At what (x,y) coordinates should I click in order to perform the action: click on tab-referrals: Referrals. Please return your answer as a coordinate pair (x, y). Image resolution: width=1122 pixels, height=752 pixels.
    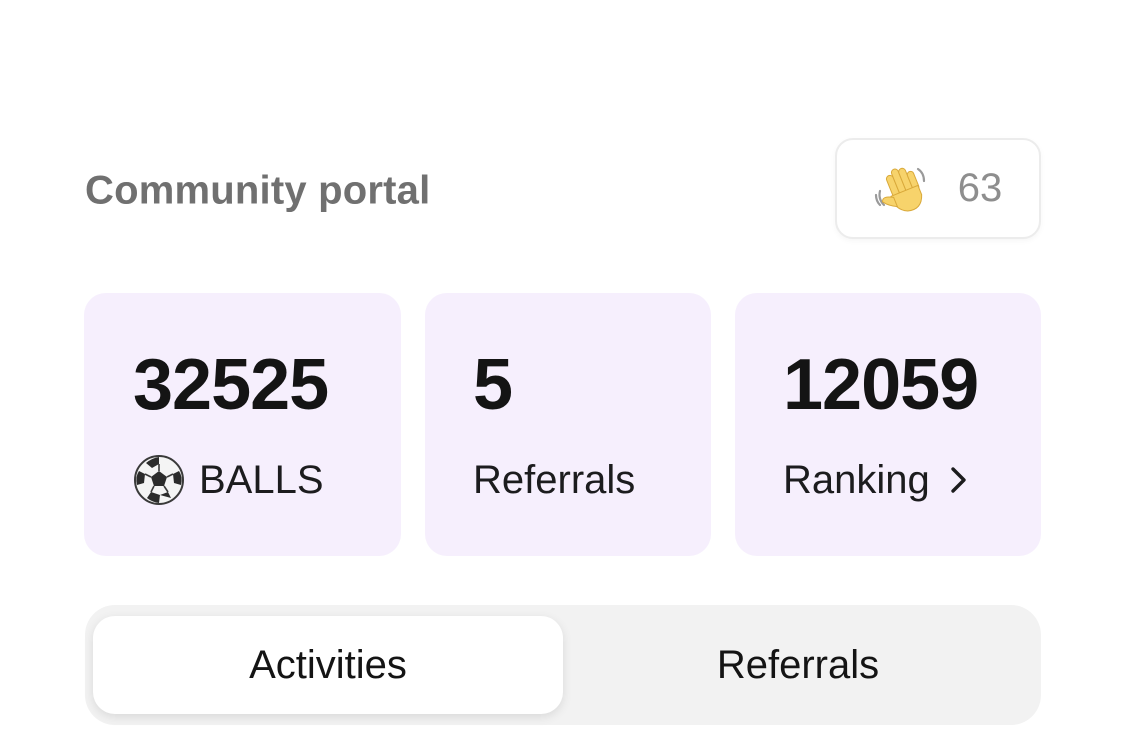
    Looking at the image, I should click on (798, 665).